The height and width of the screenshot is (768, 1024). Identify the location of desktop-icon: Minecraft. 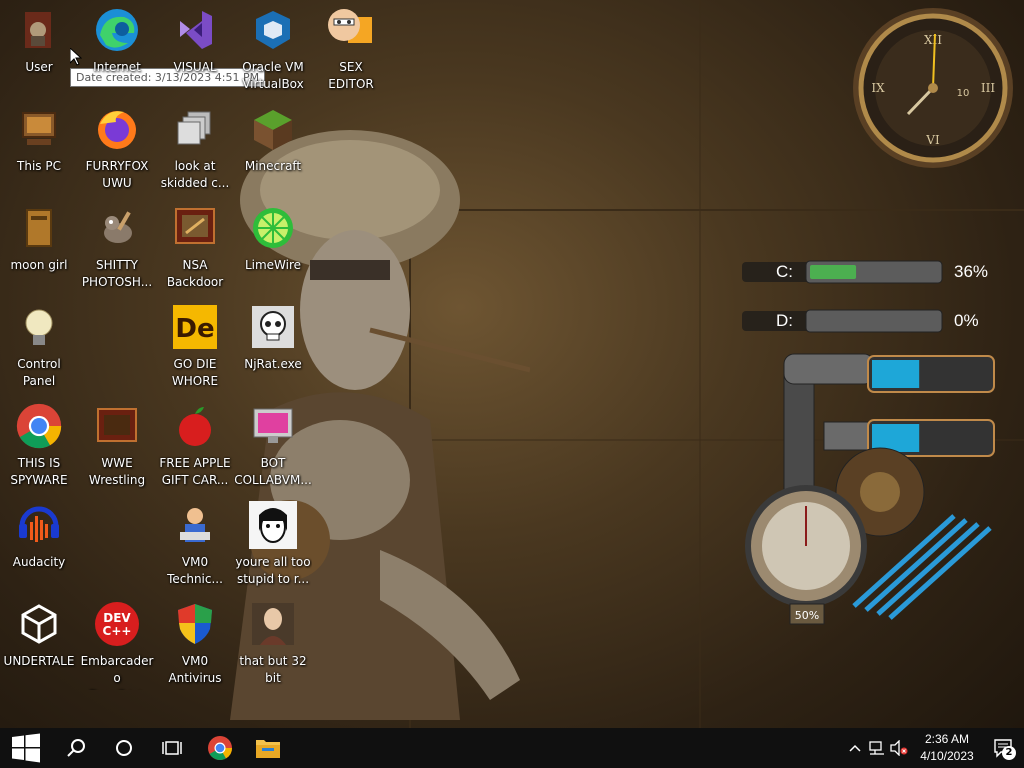
(273, 147).